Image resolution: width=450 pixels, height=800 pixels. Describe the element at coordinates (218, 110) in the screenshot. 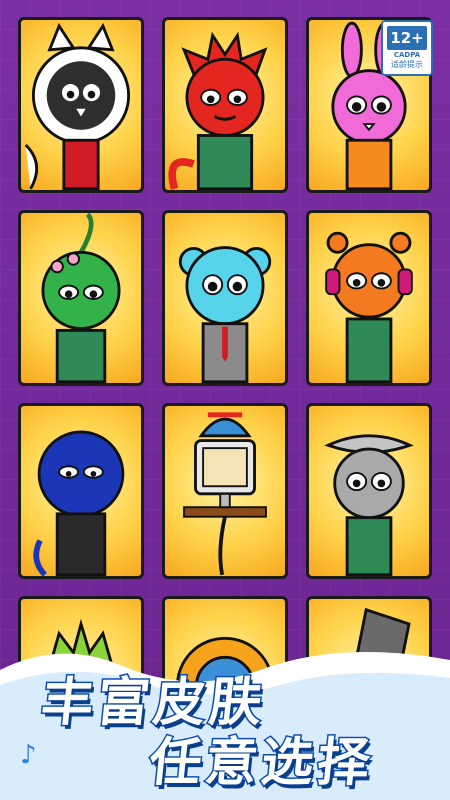

I see `red-spiky-character` at that location.